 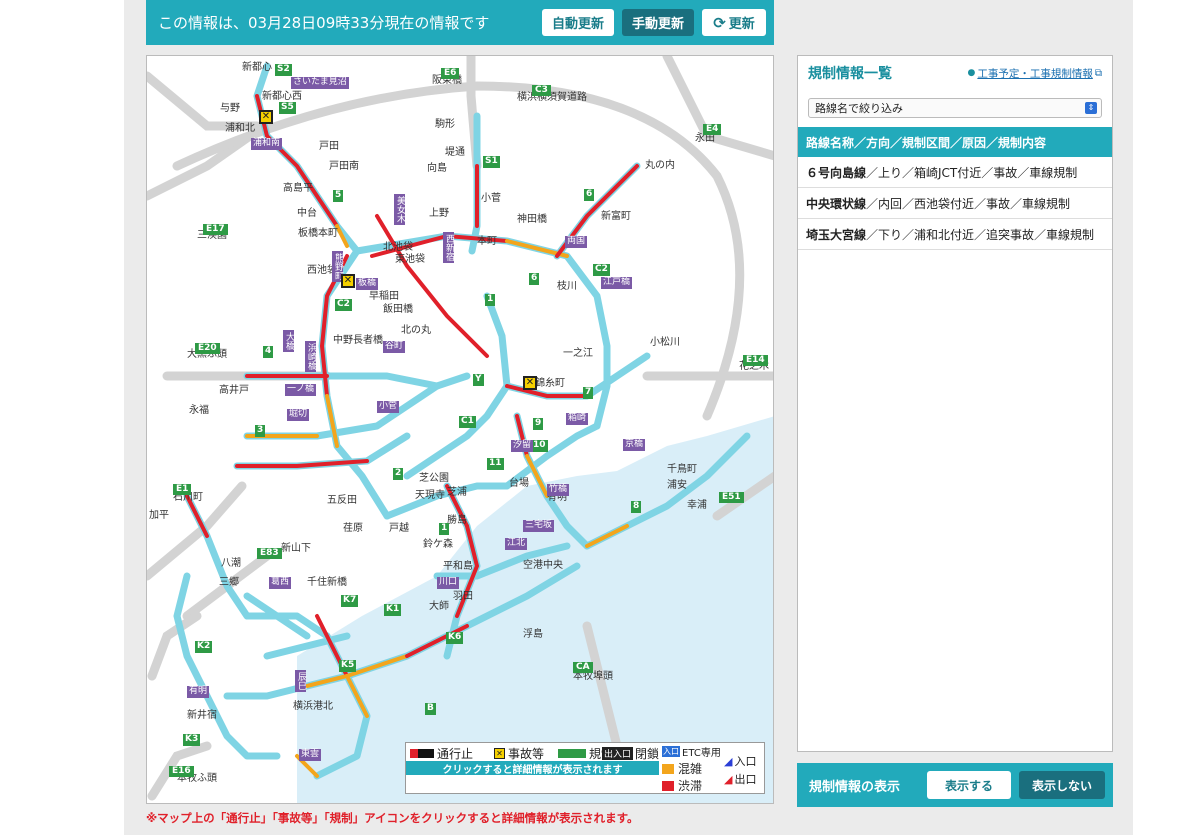 I want to click on regulation-route: ６号向島線, so click(x=836, y=172).